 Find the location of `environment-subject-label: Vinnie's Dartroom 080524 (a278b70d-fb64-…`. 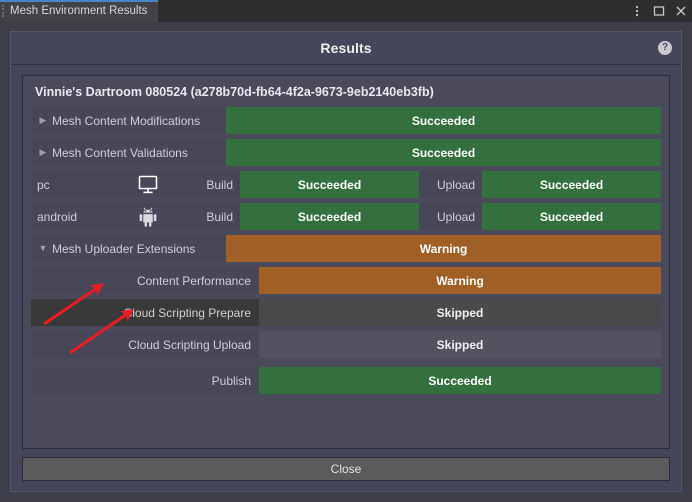

environment-subject-label: Vinnie's Dartroom 080524 (a278b70d-fb64-… is located at coordinates (346, 91).